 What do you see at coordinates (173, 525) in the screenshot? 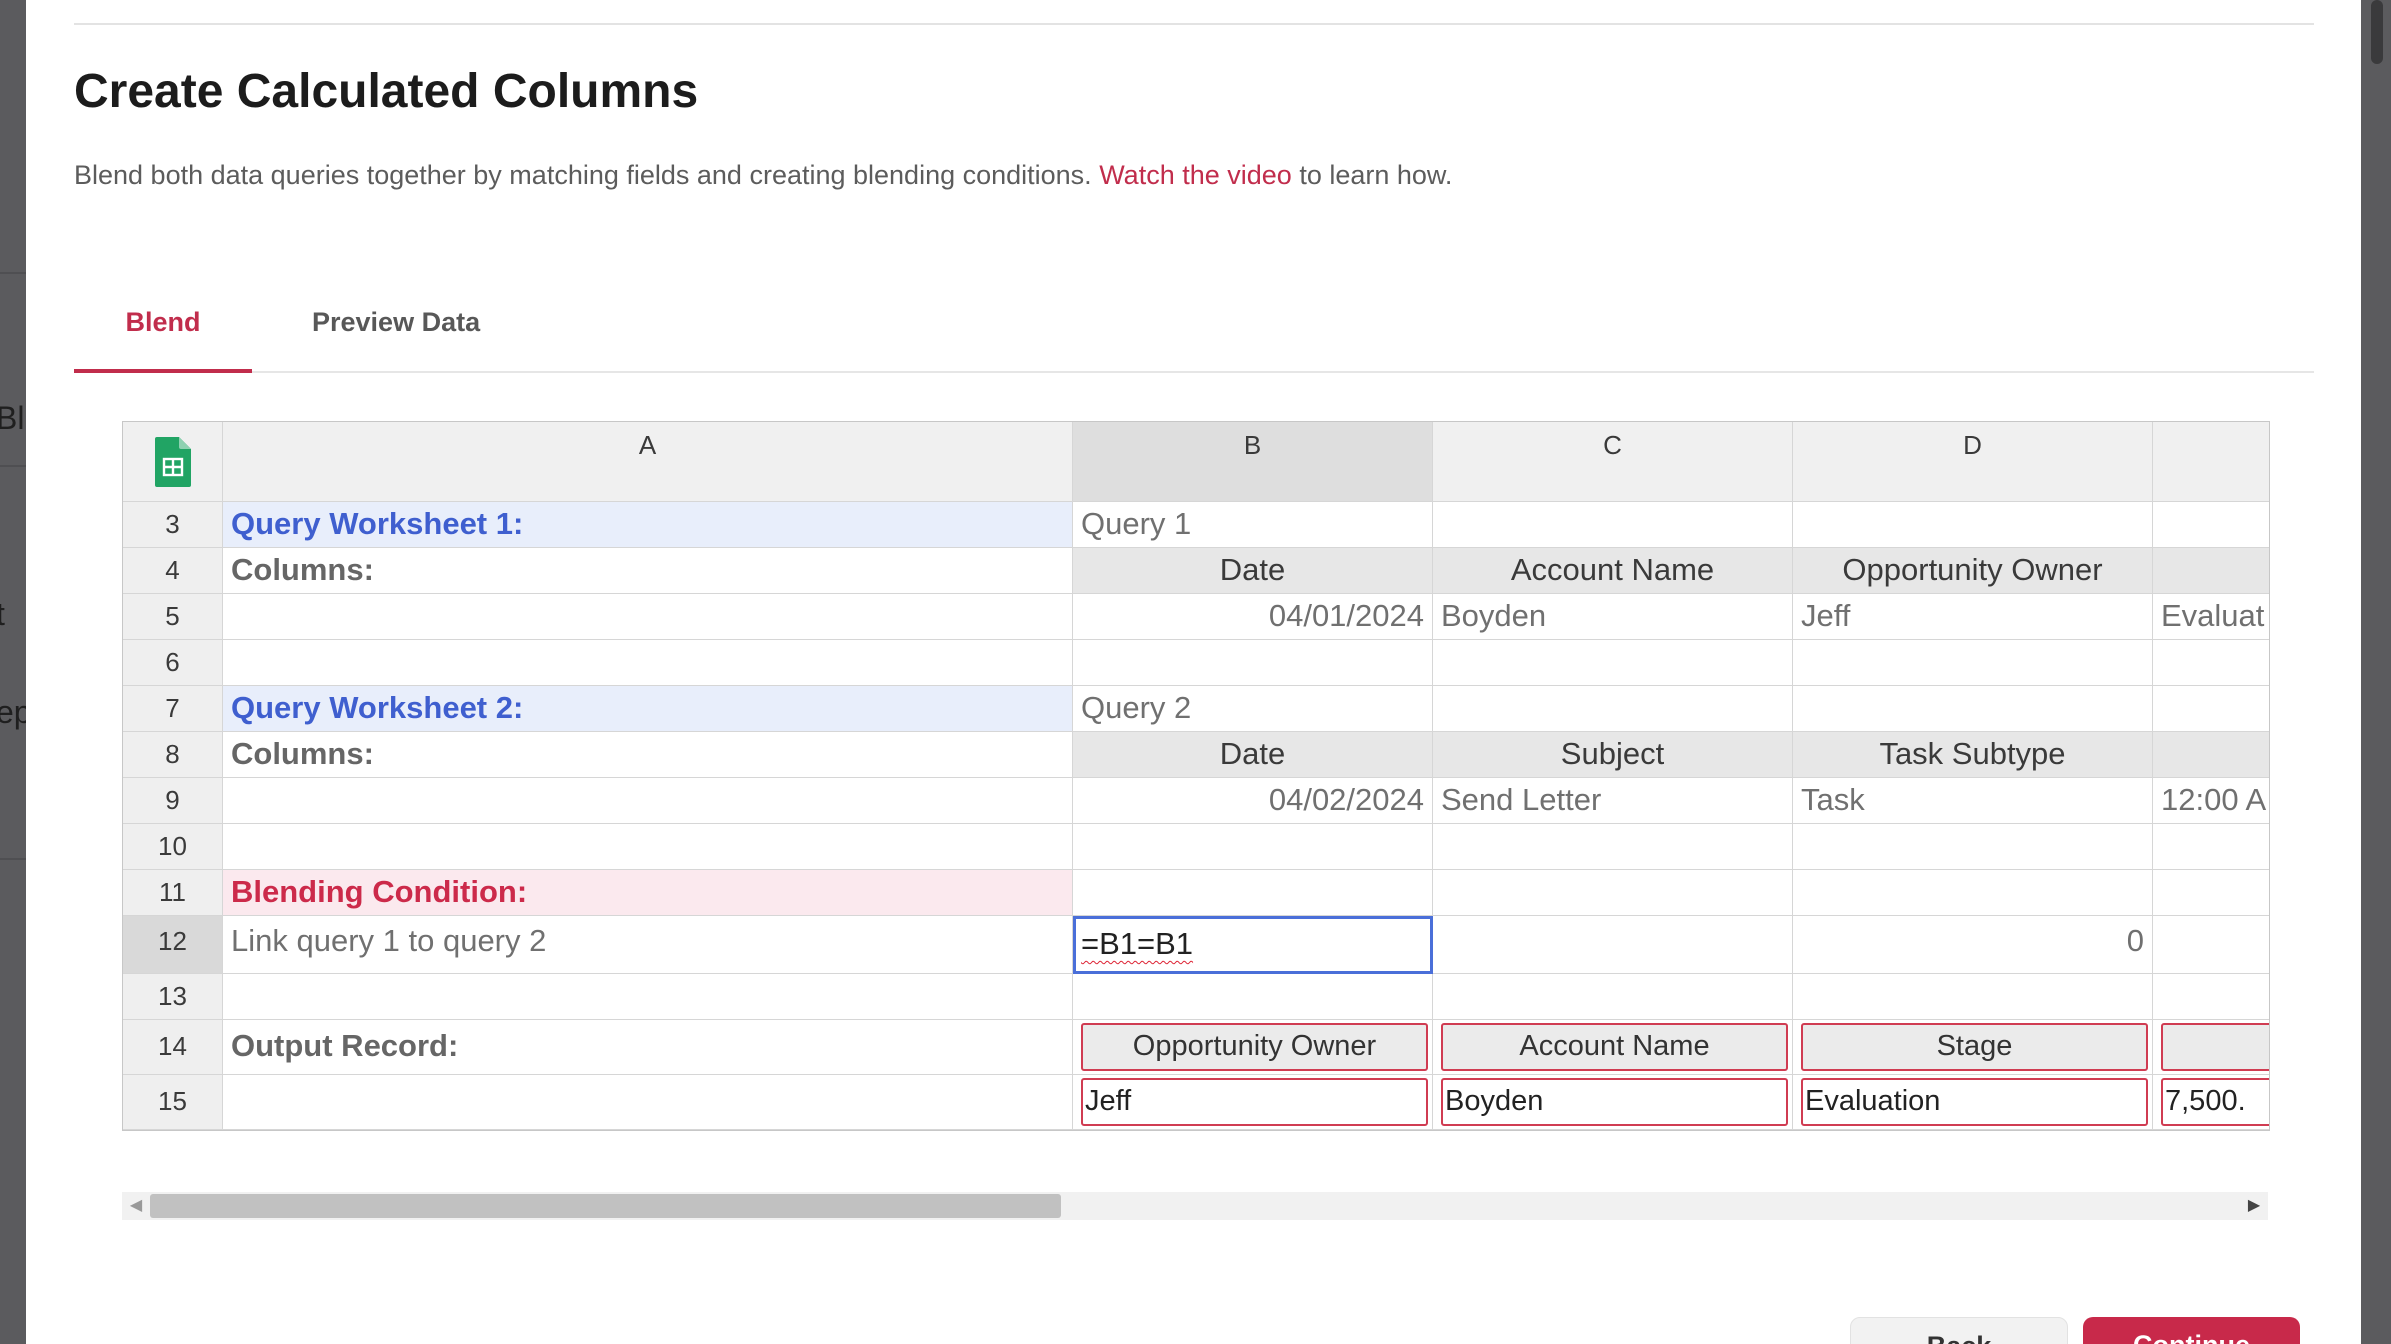
I see `row-number: 3` at bounding box center [173, 525].